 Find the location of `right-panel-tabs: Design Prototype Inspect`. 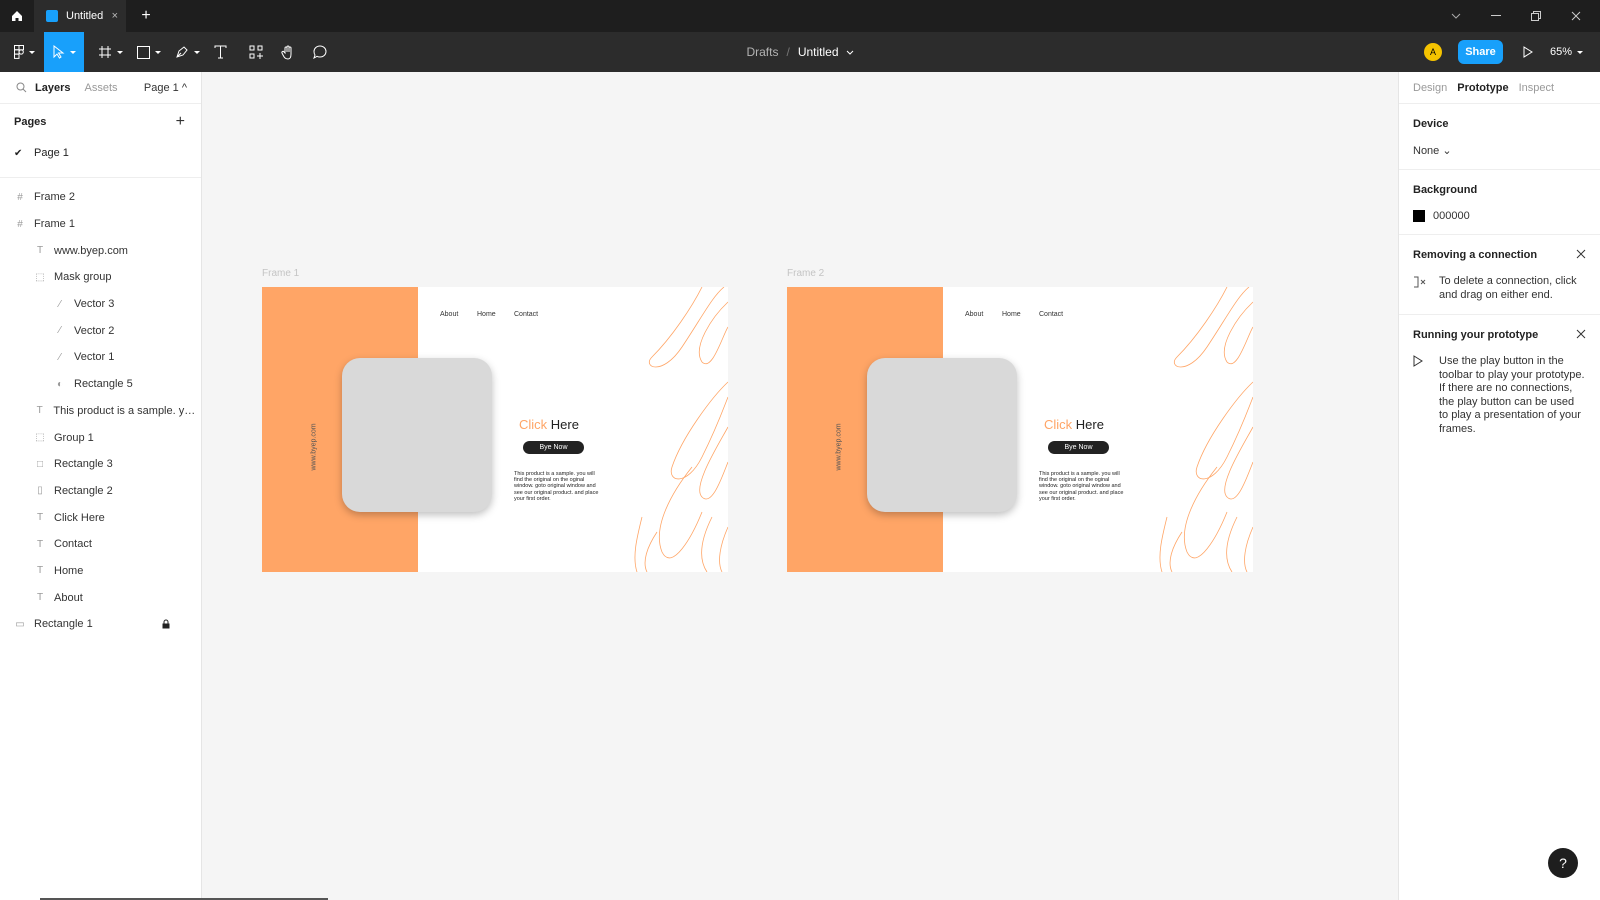

right-panel-tabs: Design Prototype Inspect is located at coordinates (1499, 88).